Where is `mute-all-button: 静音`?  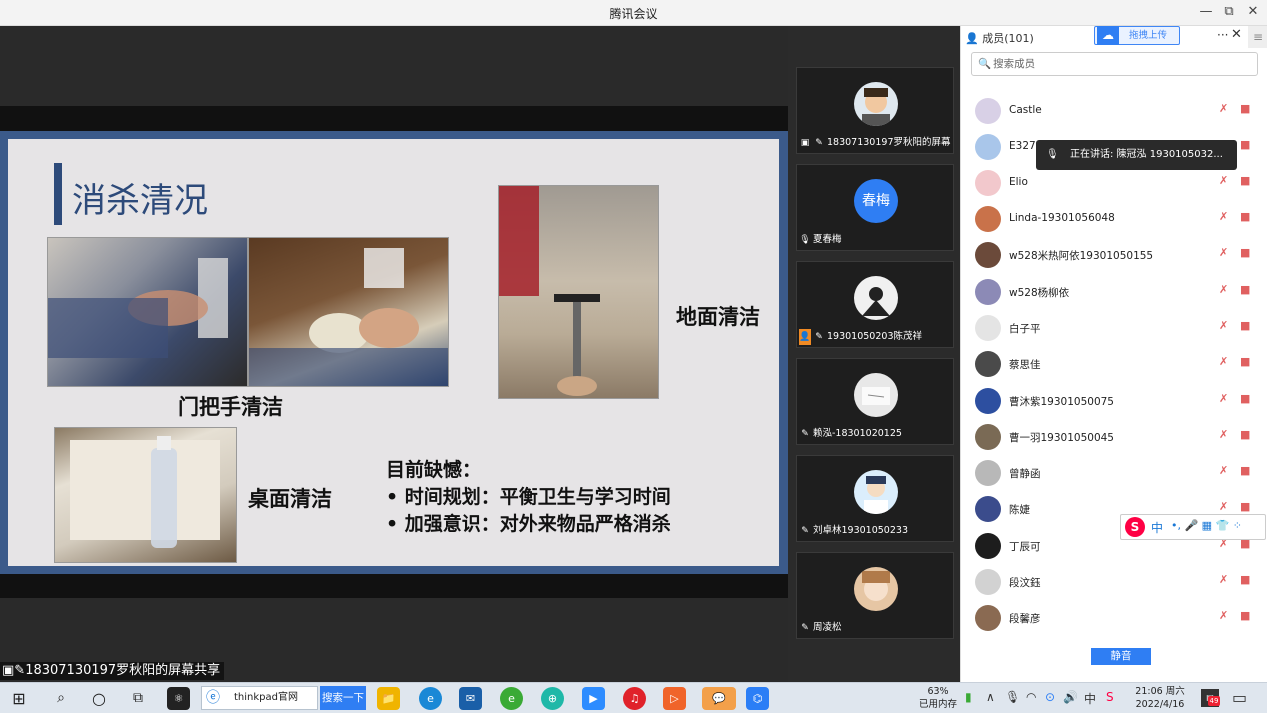 mute-all-button: 静音 is located at coordinates (1121, 656).